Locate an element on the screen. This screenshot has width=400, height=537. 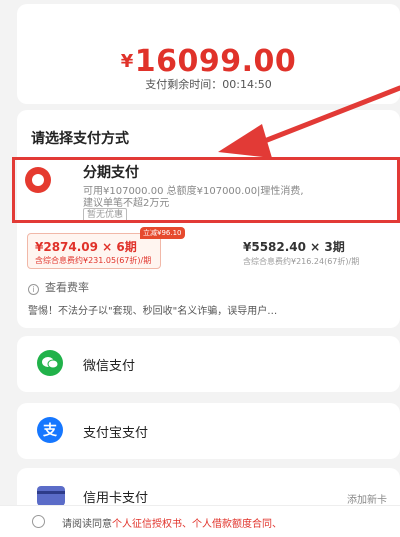
agreement-bar: 请阅读同意个人征信授权书、个人借款额度合同、 is located at coordinates (200, 521).